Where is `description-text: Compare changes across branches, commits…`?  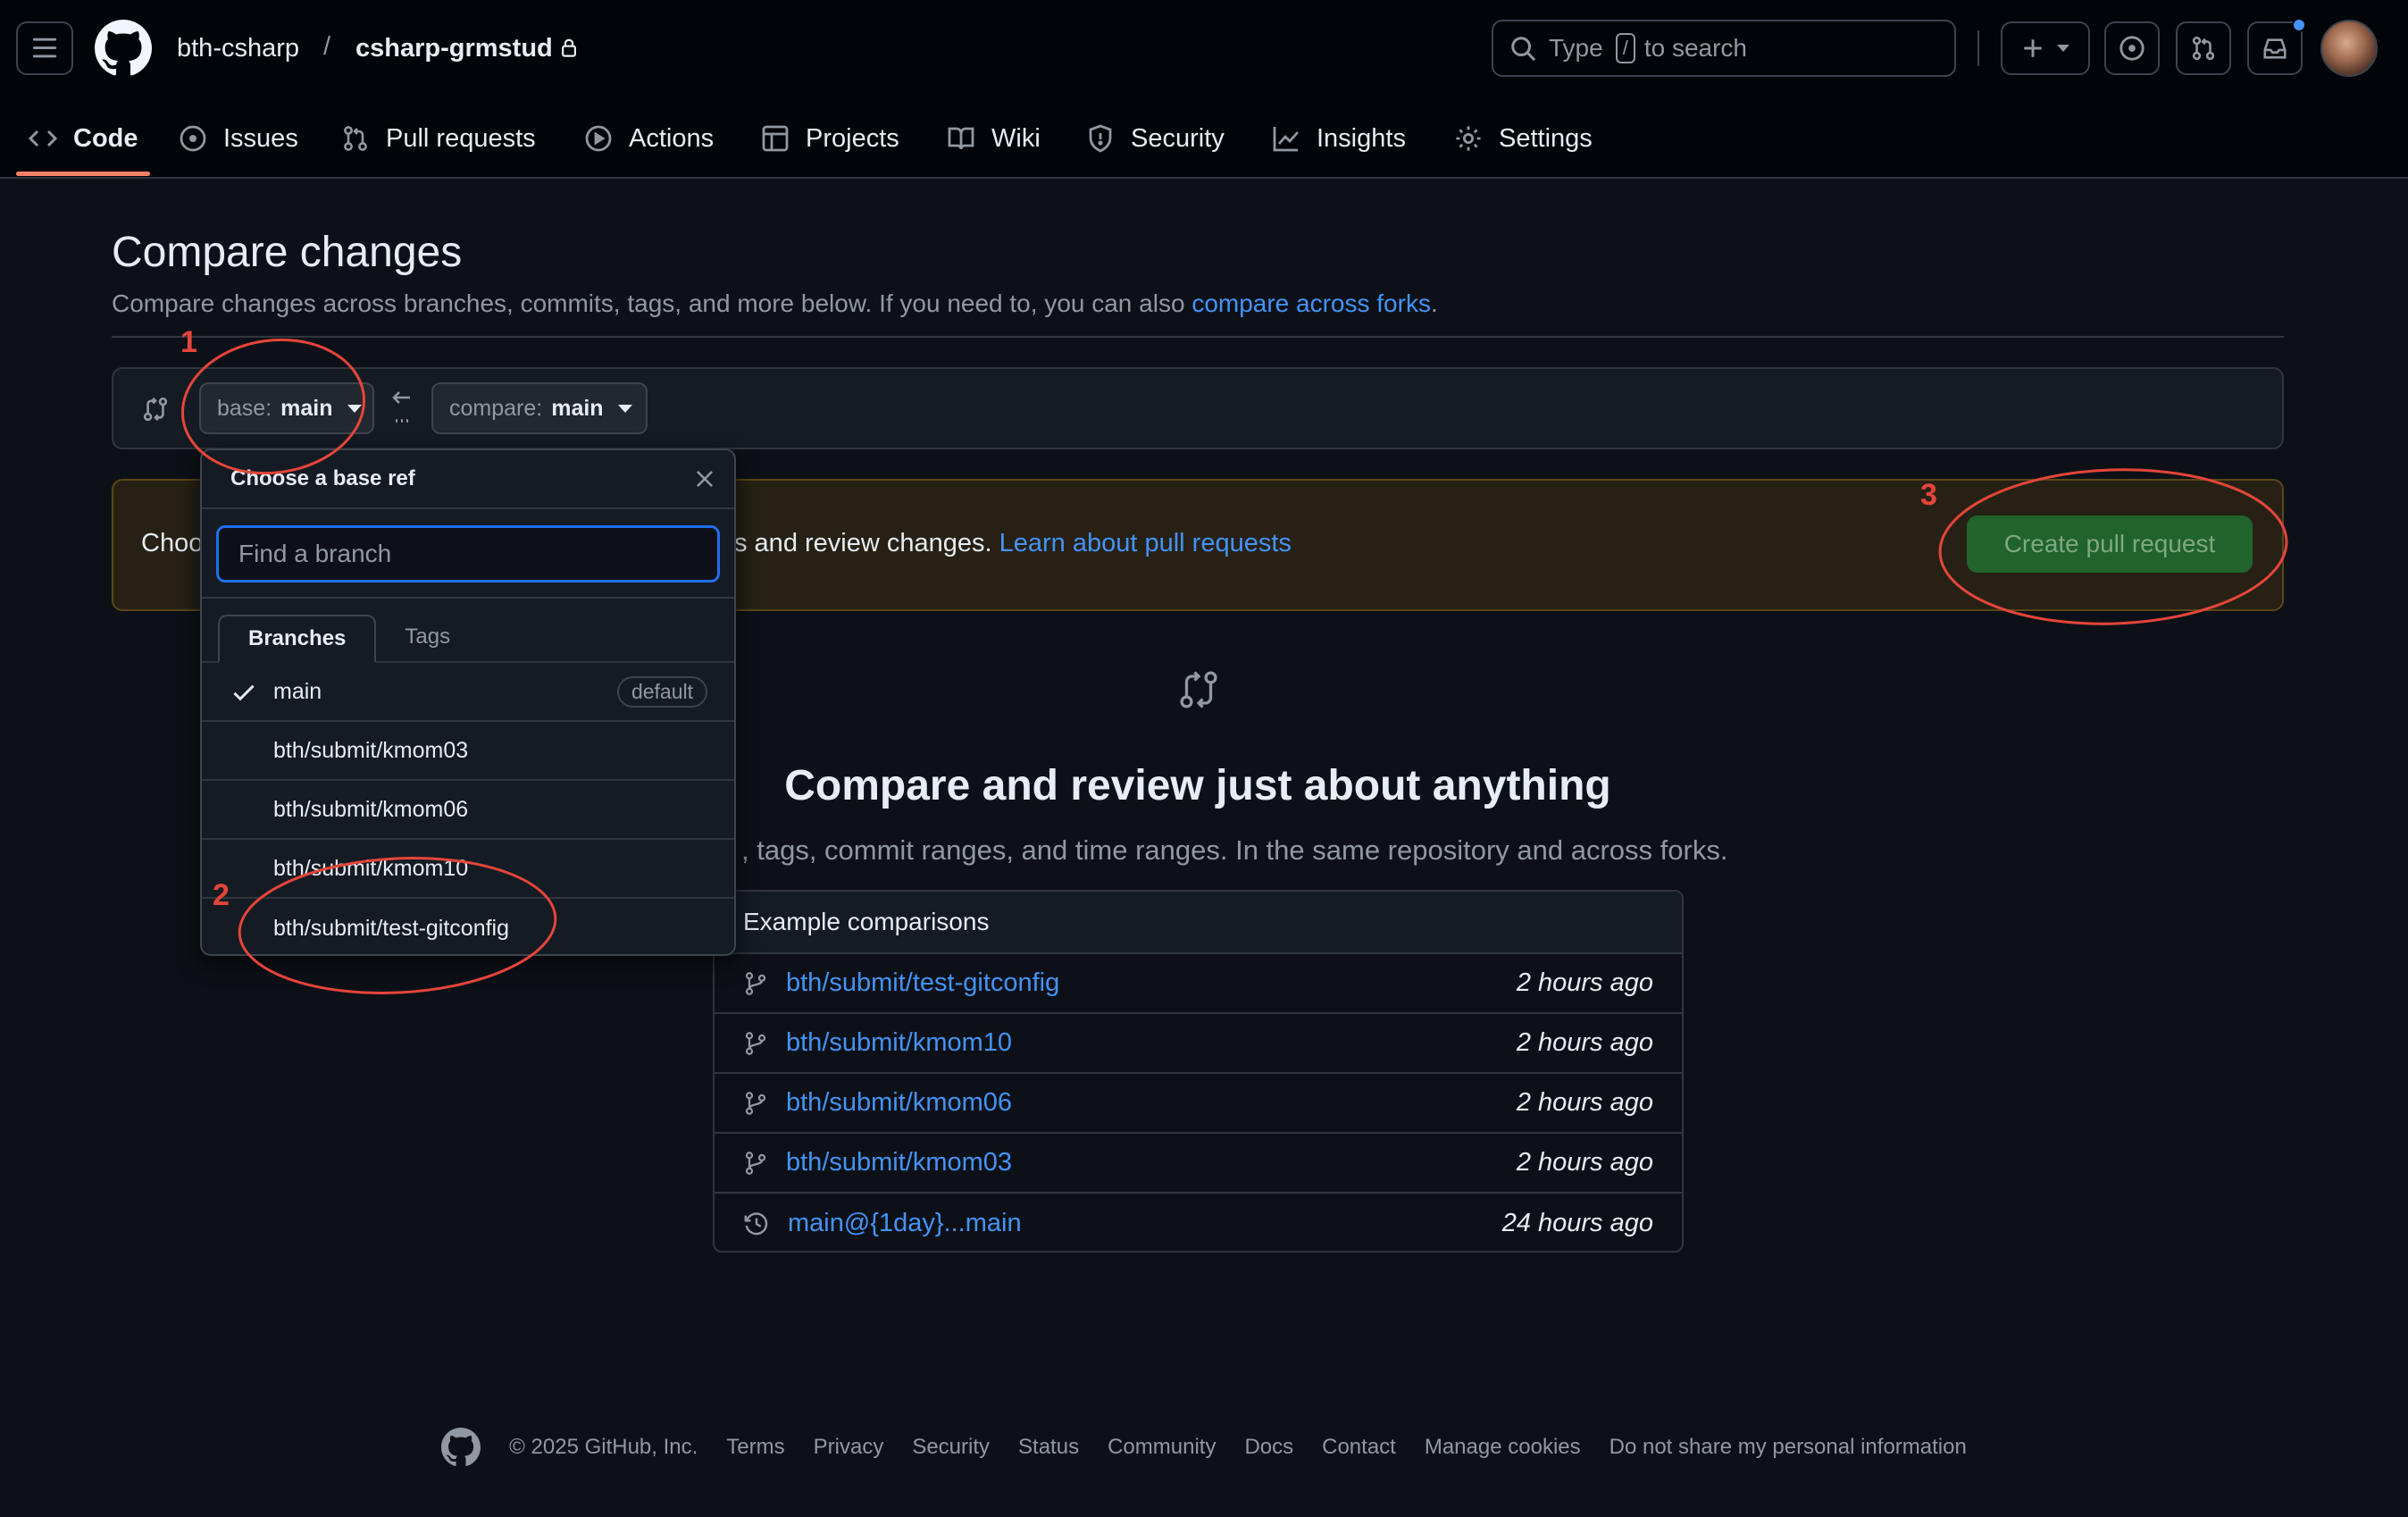
description-text: Compare changes across branches, commits… is located at coordinates (652, 303).